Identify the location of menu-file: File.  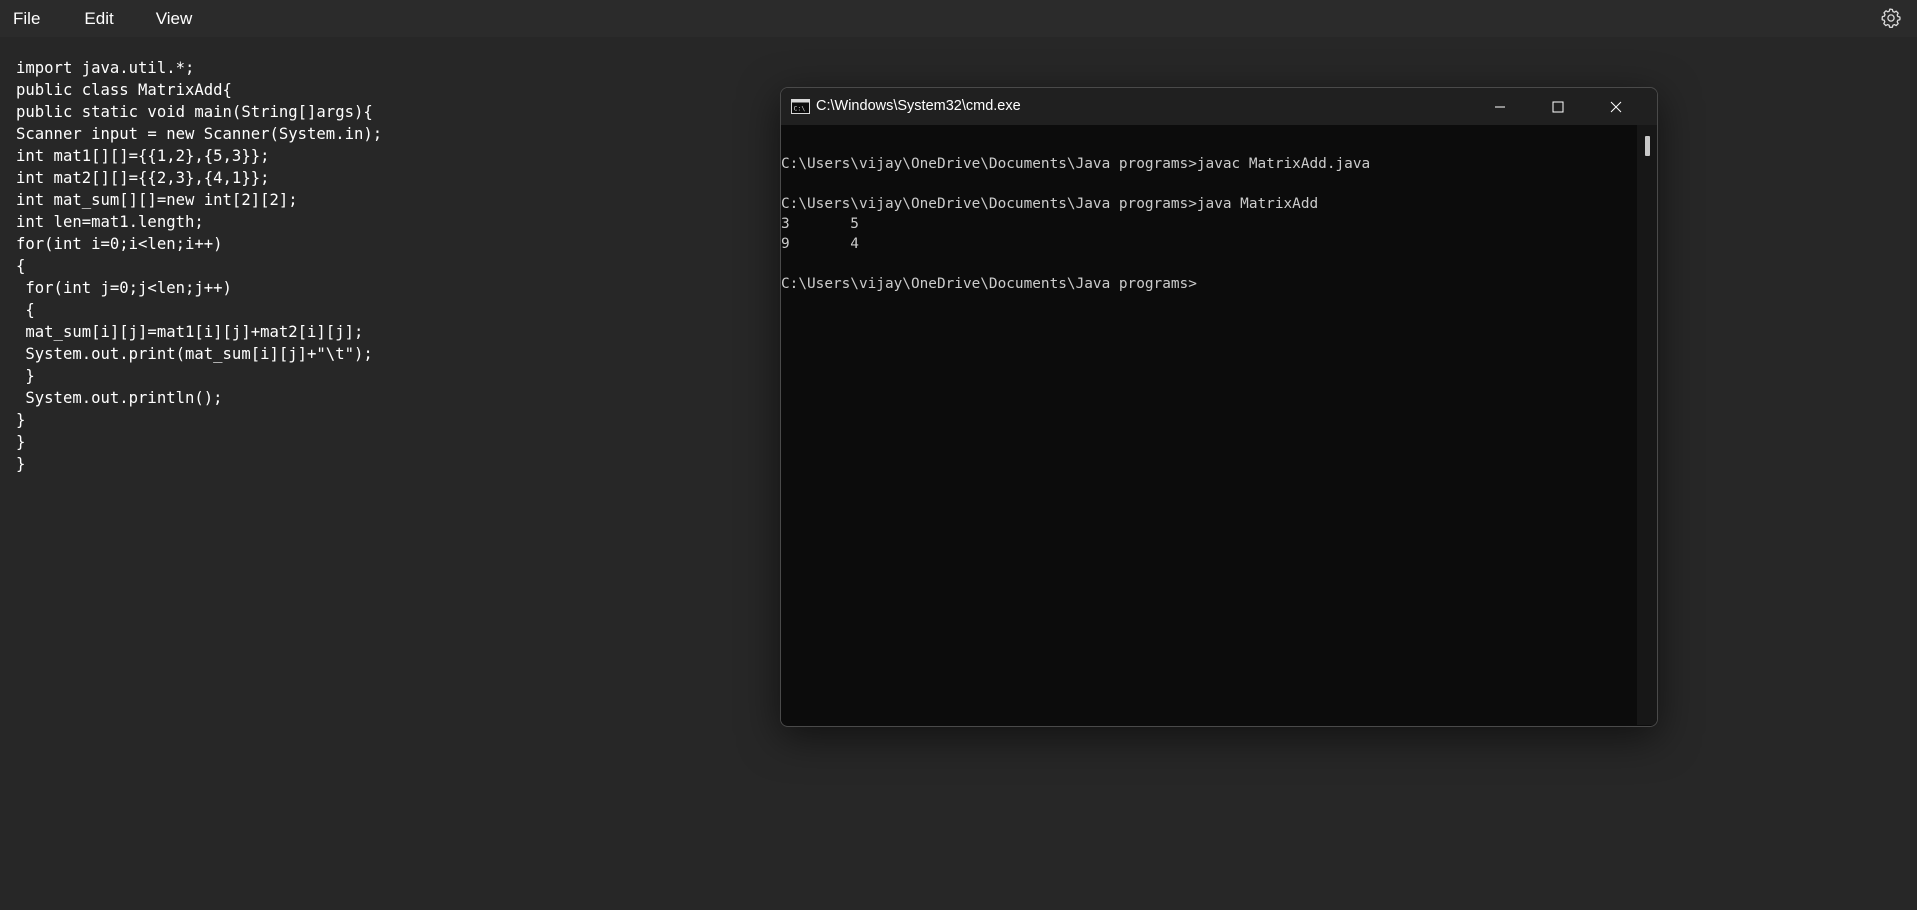
(26, 18).